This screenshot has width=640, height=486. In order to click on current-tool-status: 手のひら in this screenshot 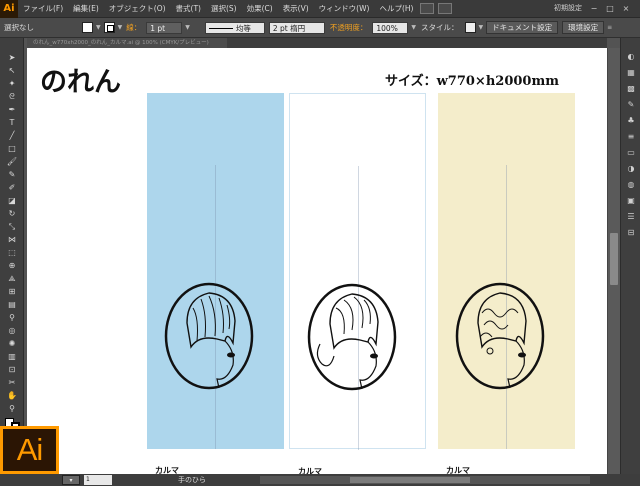, I will do `click(192, 480)`.